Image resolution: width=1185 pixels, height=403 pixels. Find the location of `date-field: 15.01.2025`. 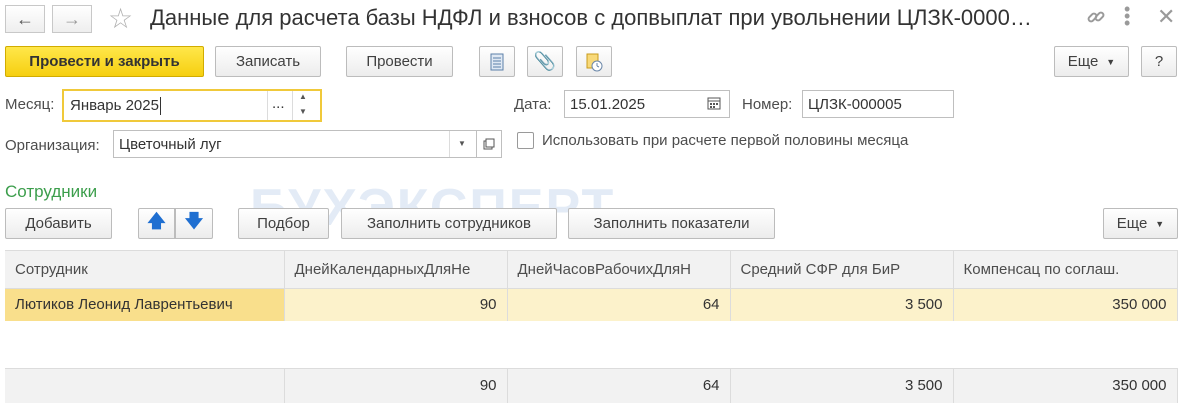

date-field: 15.01.2025 is located at coordinates (647, 104).